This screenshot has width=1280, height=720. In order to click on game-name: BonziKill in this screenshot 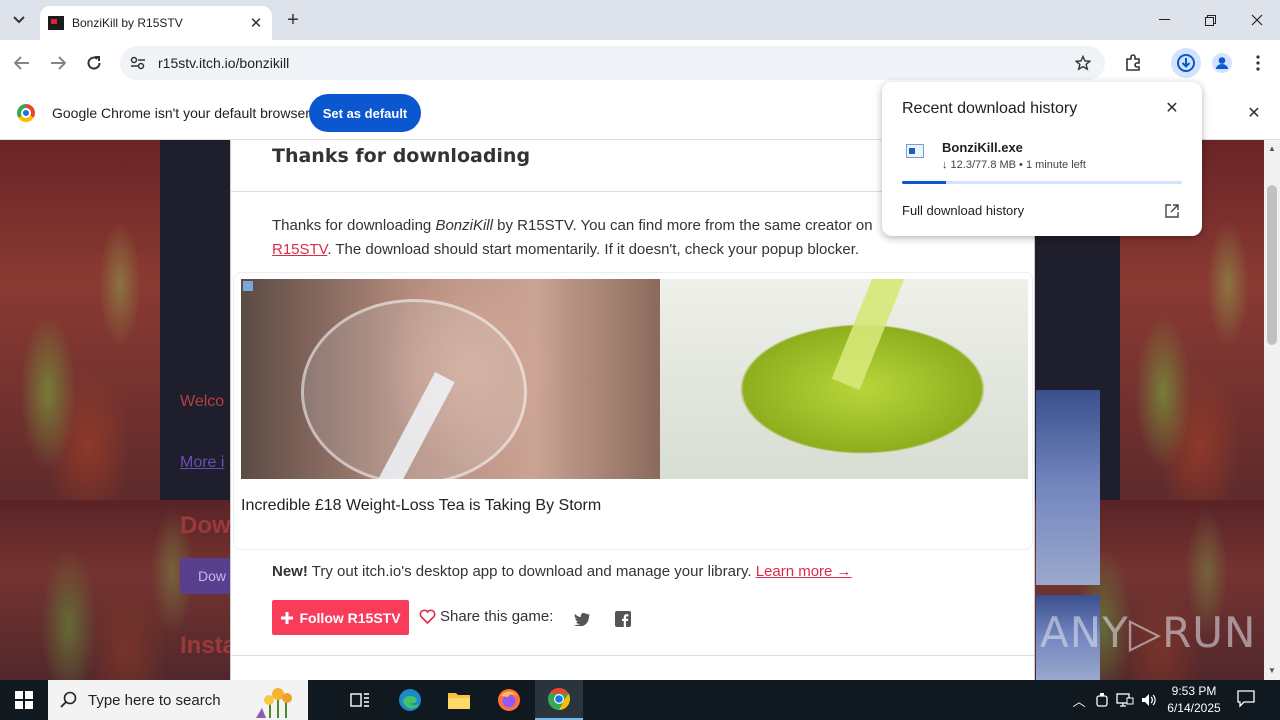, I will do `click(464, 225)`.